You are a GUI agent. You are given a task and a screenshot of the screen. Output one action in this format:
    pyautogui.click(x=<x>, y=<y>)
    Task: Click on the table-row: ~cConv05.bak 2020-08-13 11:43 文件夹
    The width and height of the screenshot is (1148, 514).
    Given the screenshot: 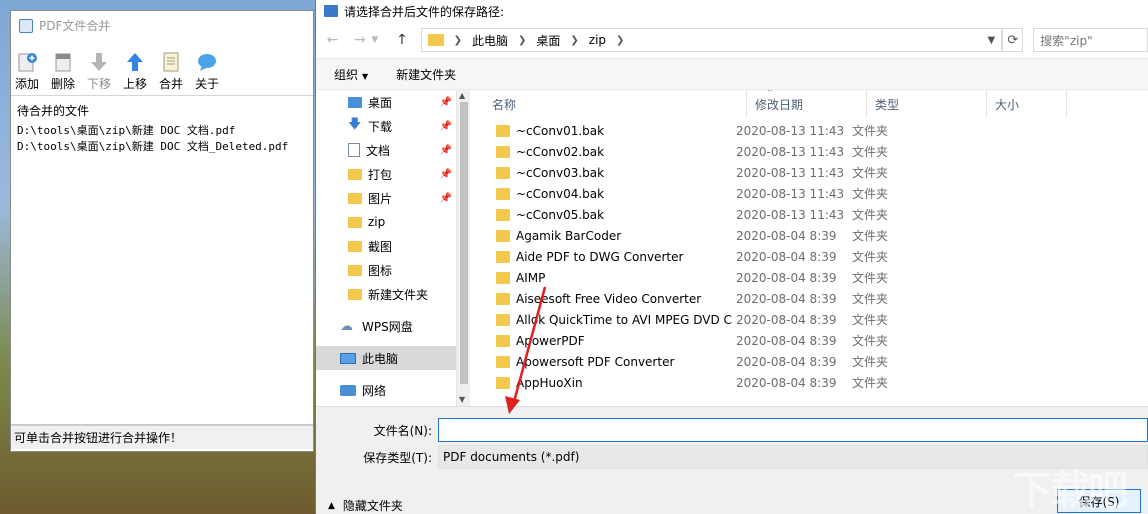 What is the action you would take?
    pyautogui.click(x=809, y=214)
    